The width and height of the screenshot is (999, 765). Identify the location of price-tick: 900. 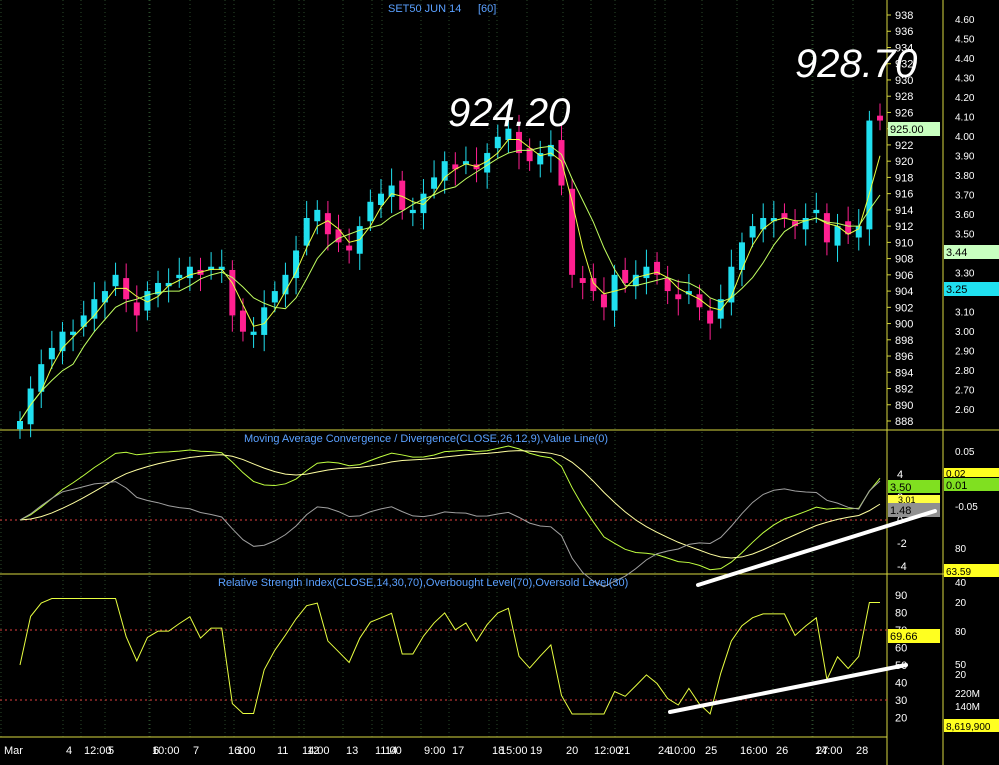
(904, 325).